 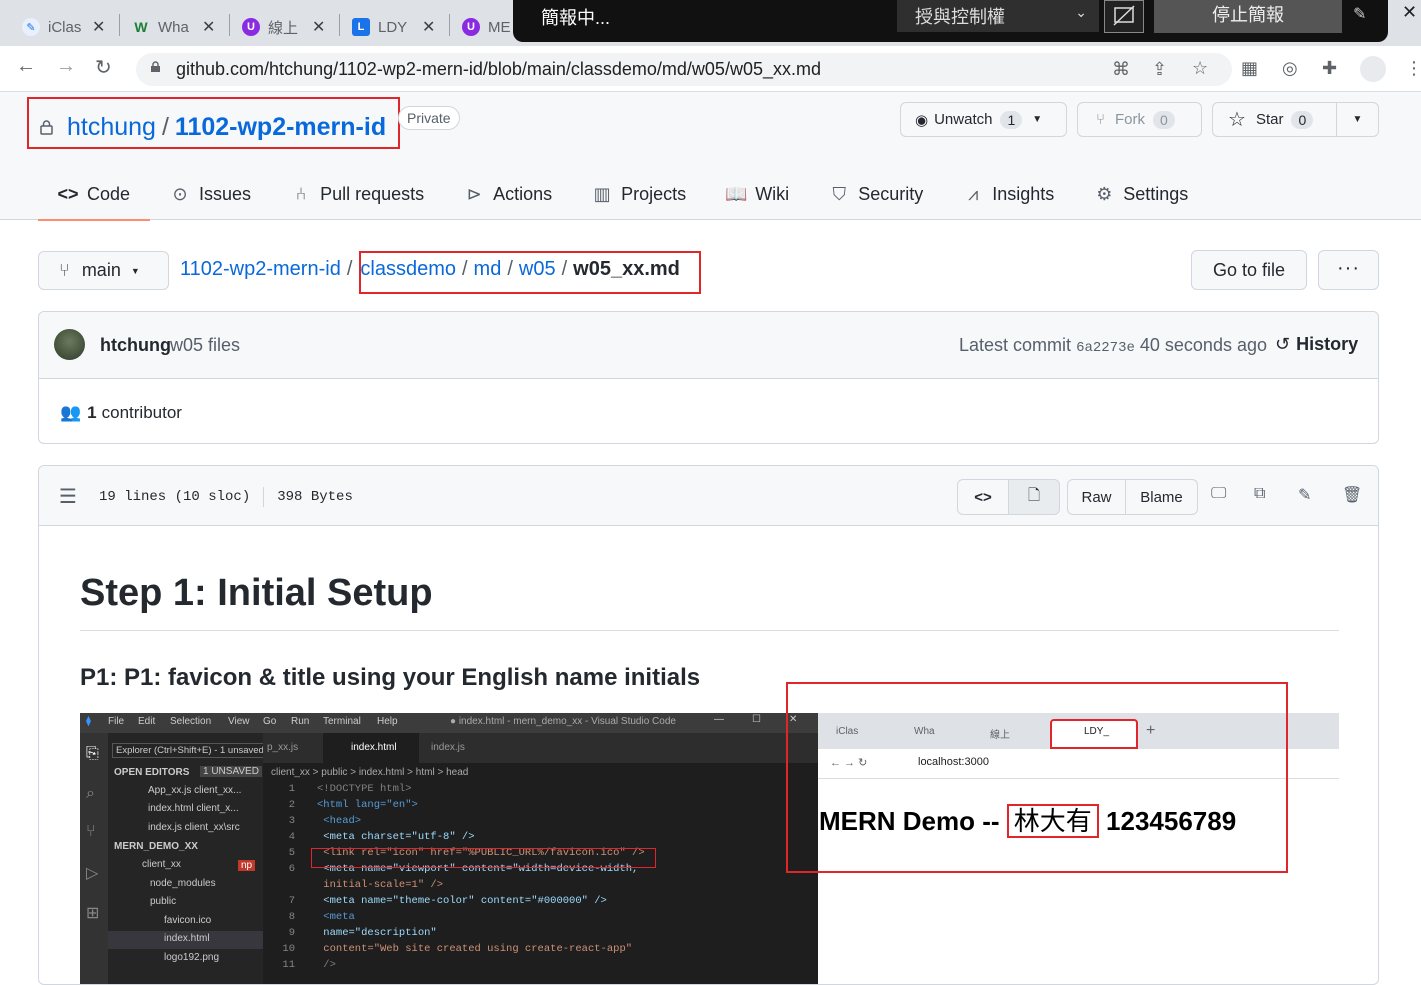 I want to click on tab-wiki: 📖 Wiki, so click(x=757, y=194).